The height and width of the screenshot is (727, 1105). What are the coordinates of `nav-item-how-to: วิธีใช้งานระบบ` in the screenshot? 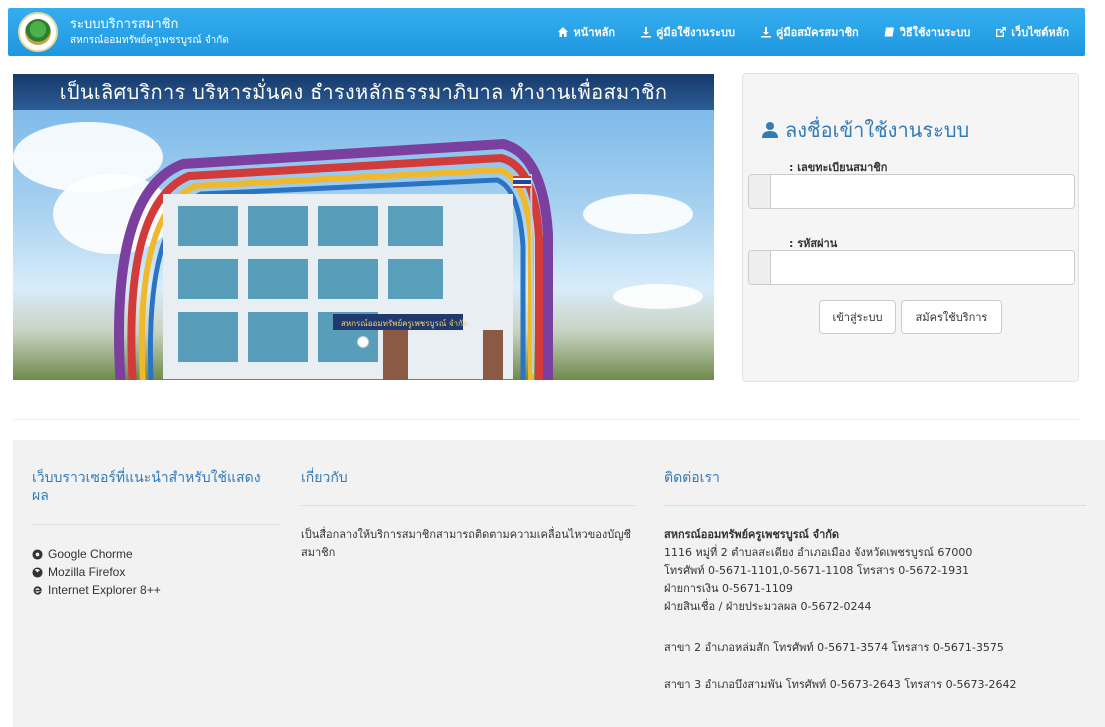 It's located at (927, 32).